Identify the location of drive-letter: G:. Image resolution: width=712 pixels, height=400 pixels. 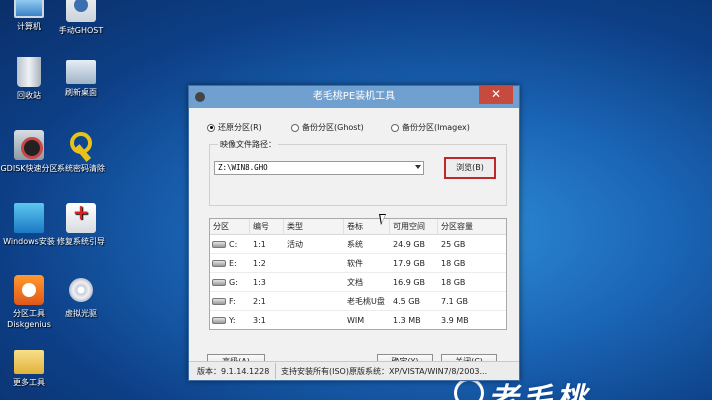
(233, 282).